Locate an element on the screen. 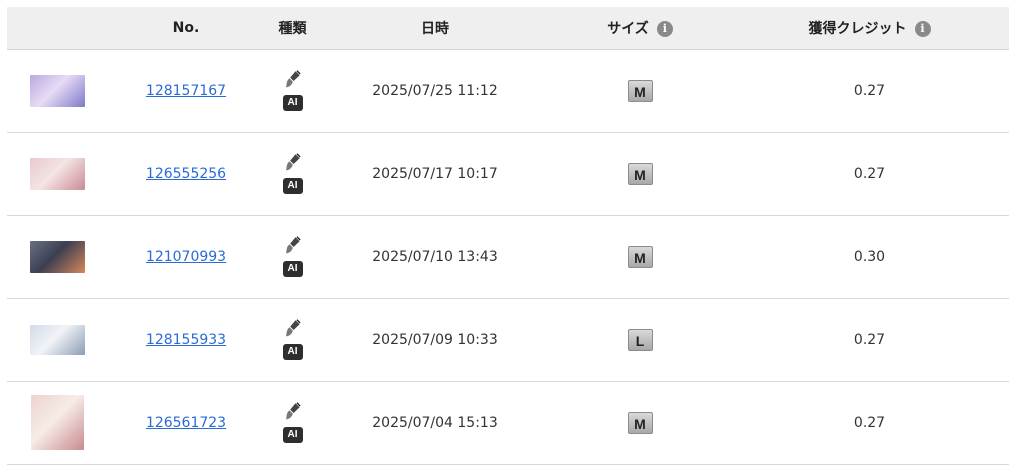 The width and height of the screenshot is (1024, 476). asset-number-link: 128157167 is located at coordinates (186, 91).